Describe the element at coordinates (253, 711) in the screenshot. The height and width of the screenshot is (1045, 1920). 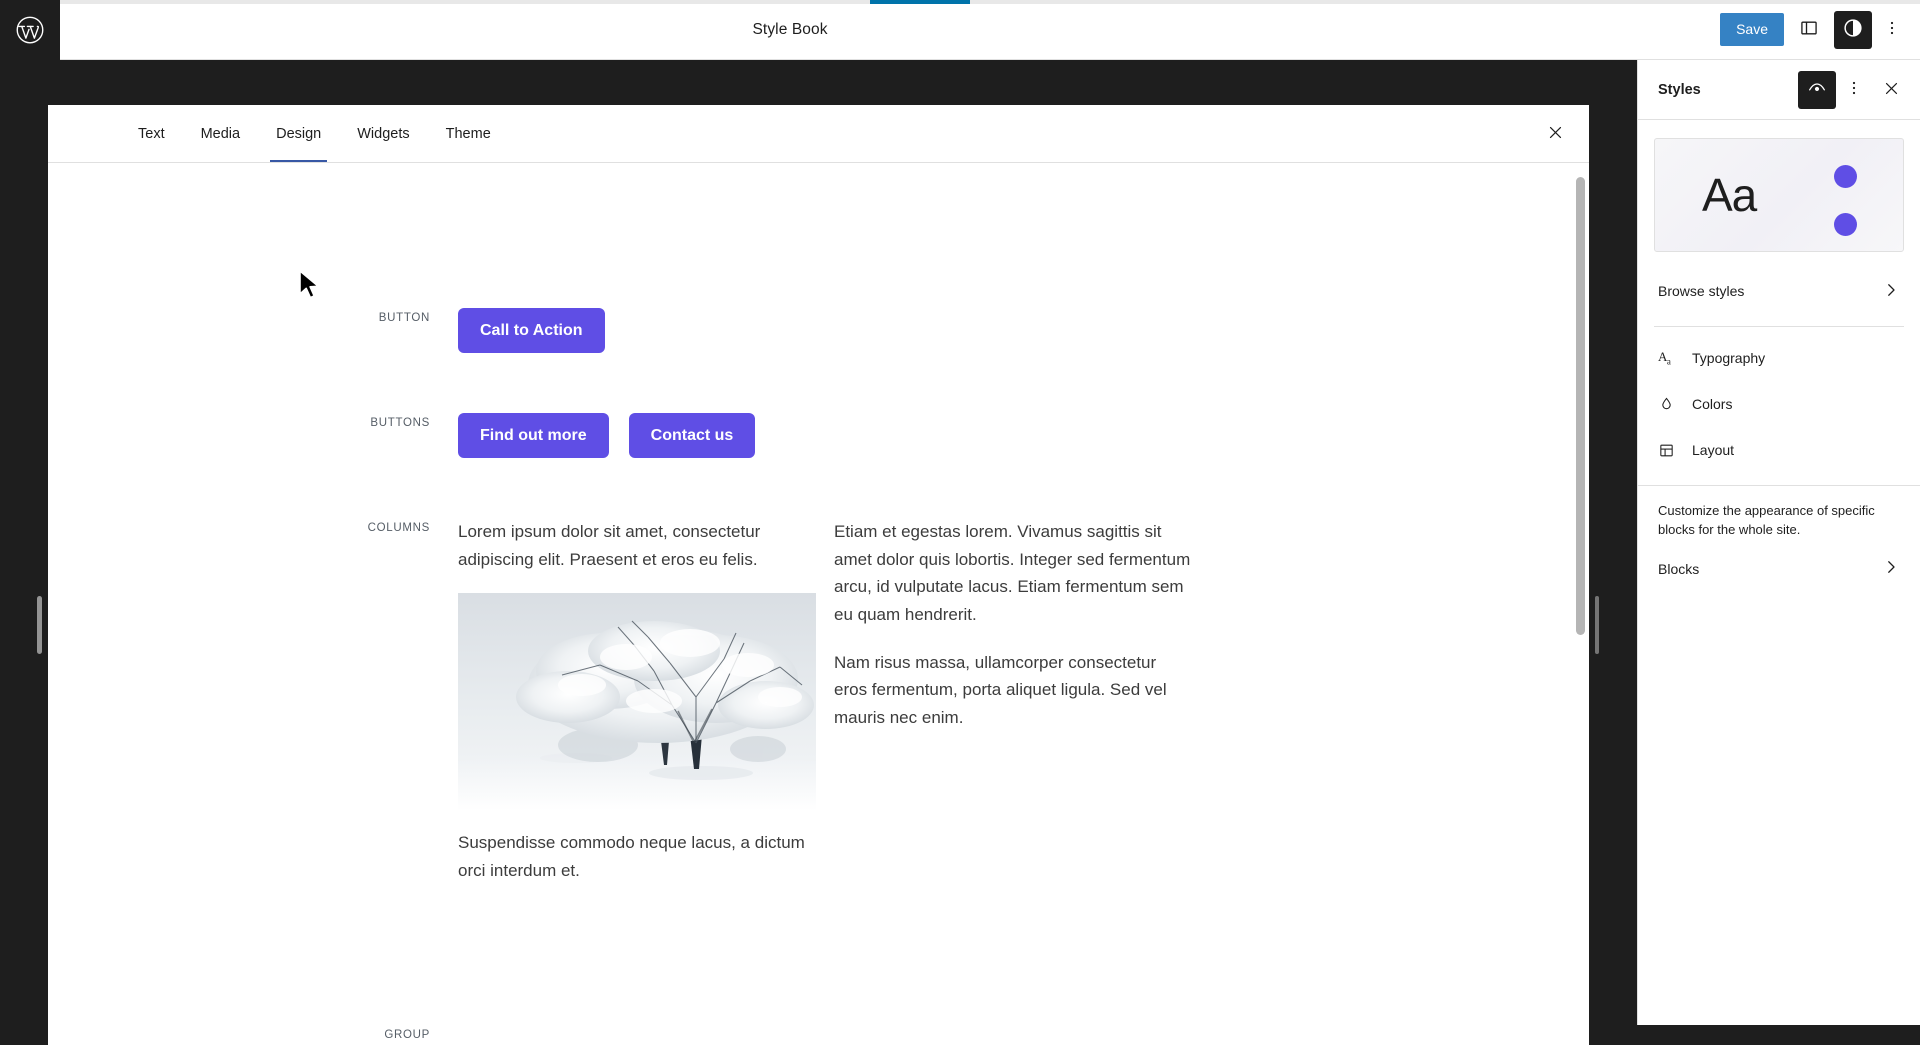
I see `example-label-columns: COLUMNS` at that location.